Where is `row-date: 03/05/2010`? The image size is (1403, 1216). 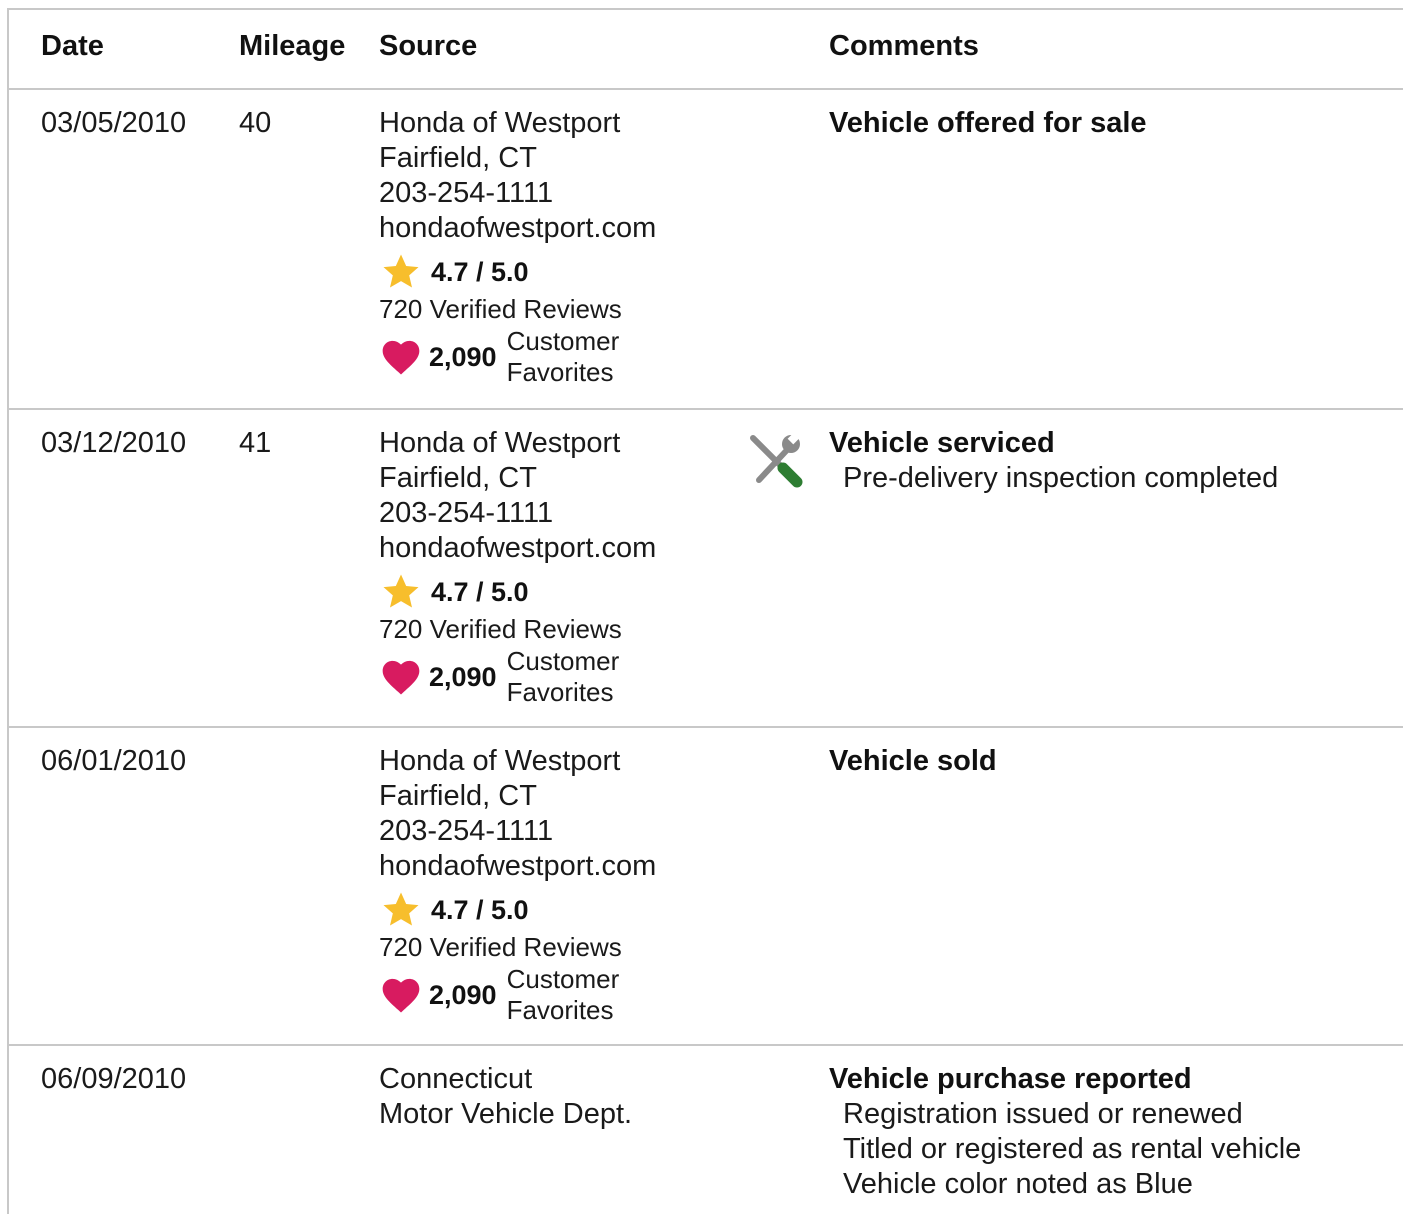 row-date: 03/05/2010 is located at coordinates (114, 123).